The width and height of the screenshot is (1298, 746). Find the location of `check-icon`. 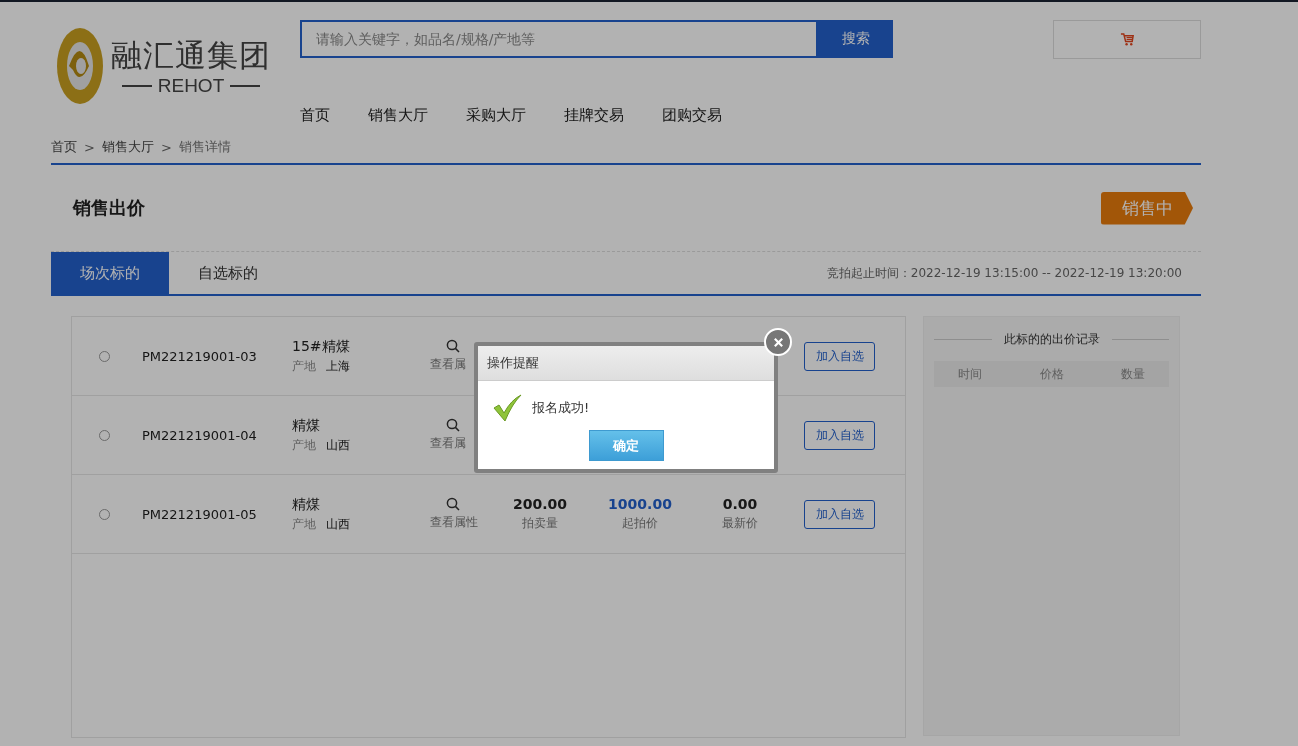

check-icon is located at coordinates (507, 408).